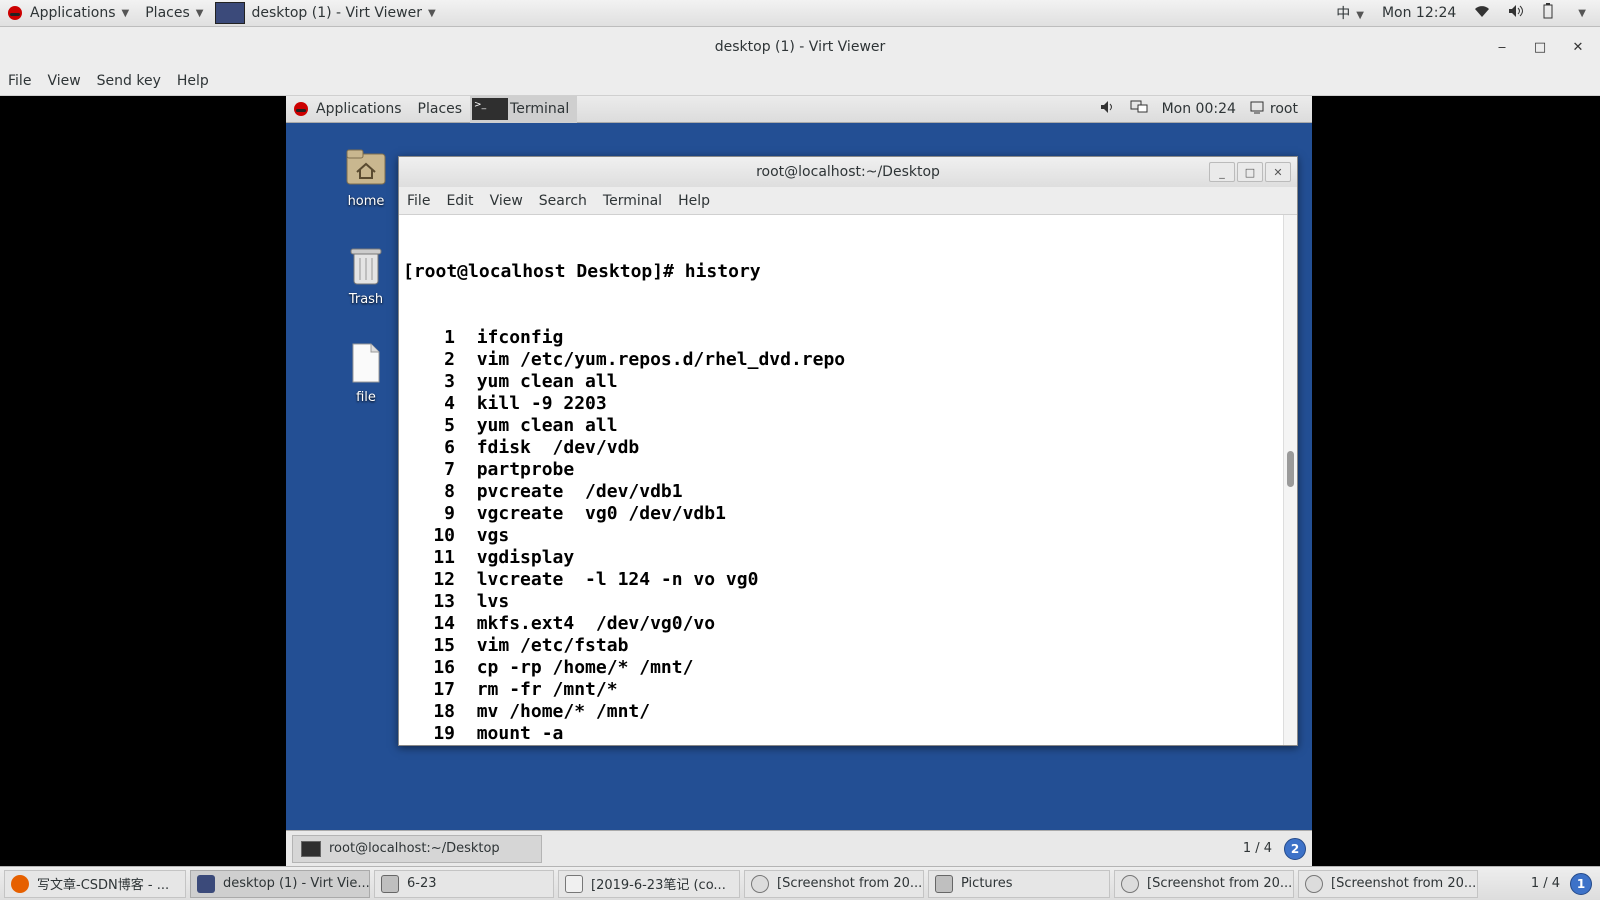 This screenshot has height=900, width=1600. I want to click on history-command: mv /home/* /mnt/, so click(563, 711).